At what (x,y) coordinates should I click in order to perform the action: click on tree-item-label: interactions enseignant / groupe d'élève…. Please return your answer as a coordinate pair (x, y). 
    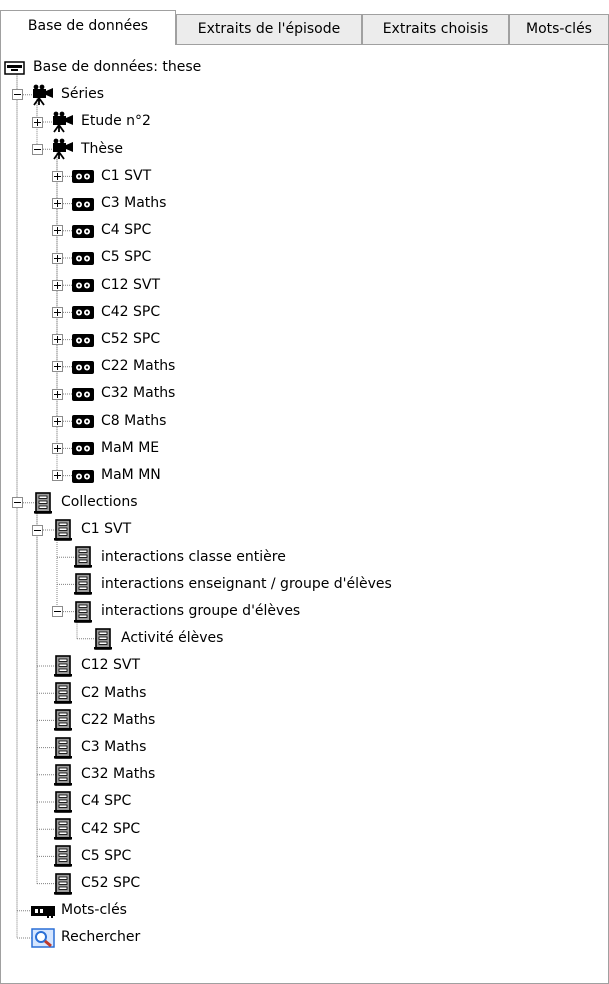
    Looking at the image, I should click on (246, 583).